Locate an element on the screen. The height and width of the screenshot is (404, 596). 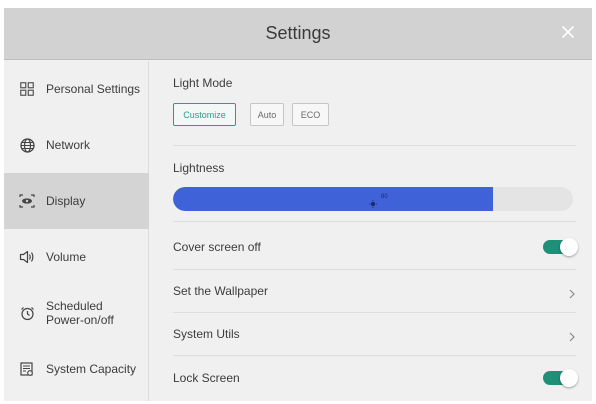
sidebar-item-label: Personal Settings is located at coordinates (93, 89).